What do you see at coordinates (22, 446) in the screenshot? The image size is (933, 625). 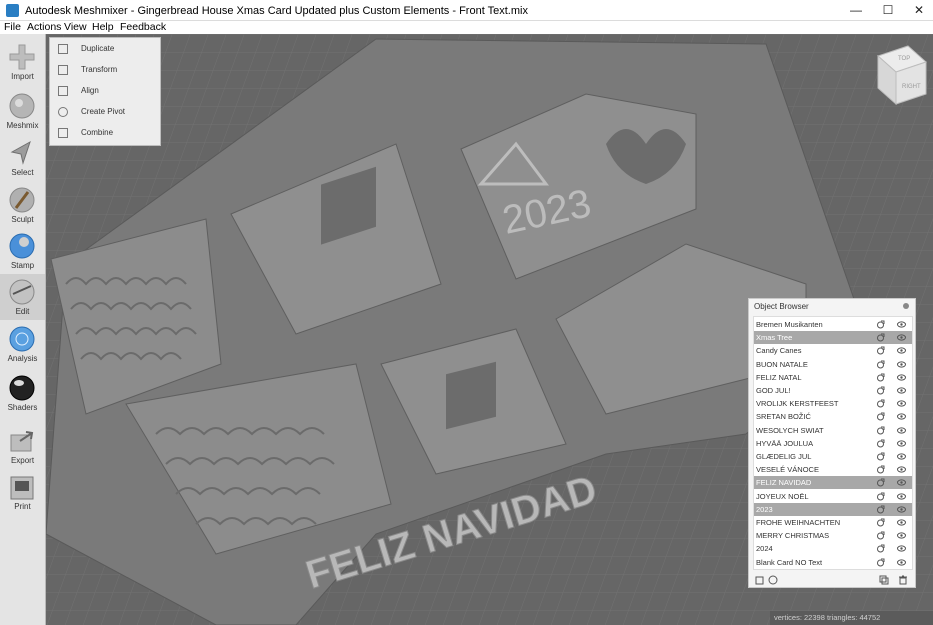 I see `tool-export: Export` at bounding box center [22, 446].